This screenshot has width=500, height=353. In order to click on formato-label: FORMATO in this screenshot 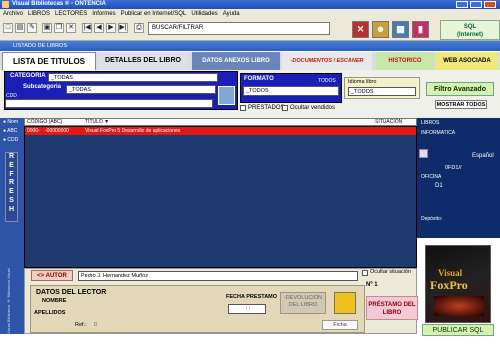, I will do `click(259, 79)`.